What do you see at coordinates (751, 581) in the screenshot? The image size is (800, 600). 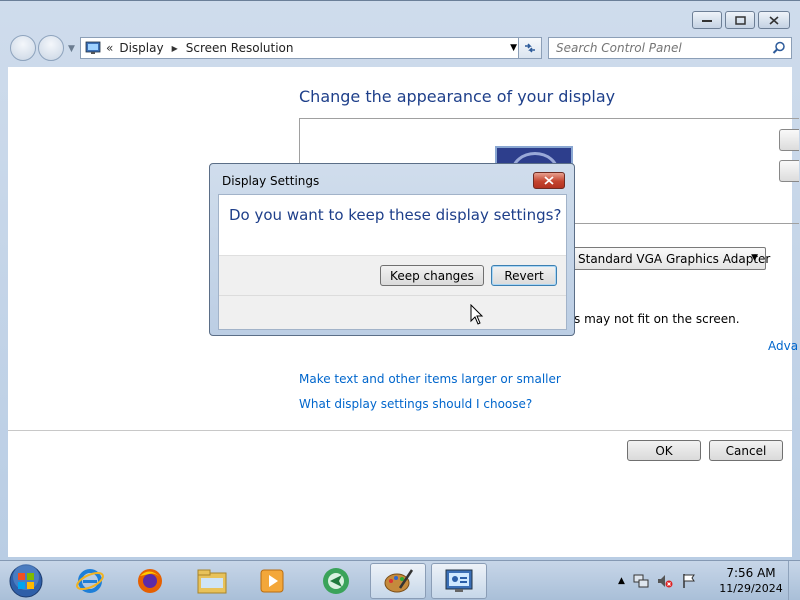 I see `clock: 7:56 AM 11/29/2024` at bounding box center [751, 581].